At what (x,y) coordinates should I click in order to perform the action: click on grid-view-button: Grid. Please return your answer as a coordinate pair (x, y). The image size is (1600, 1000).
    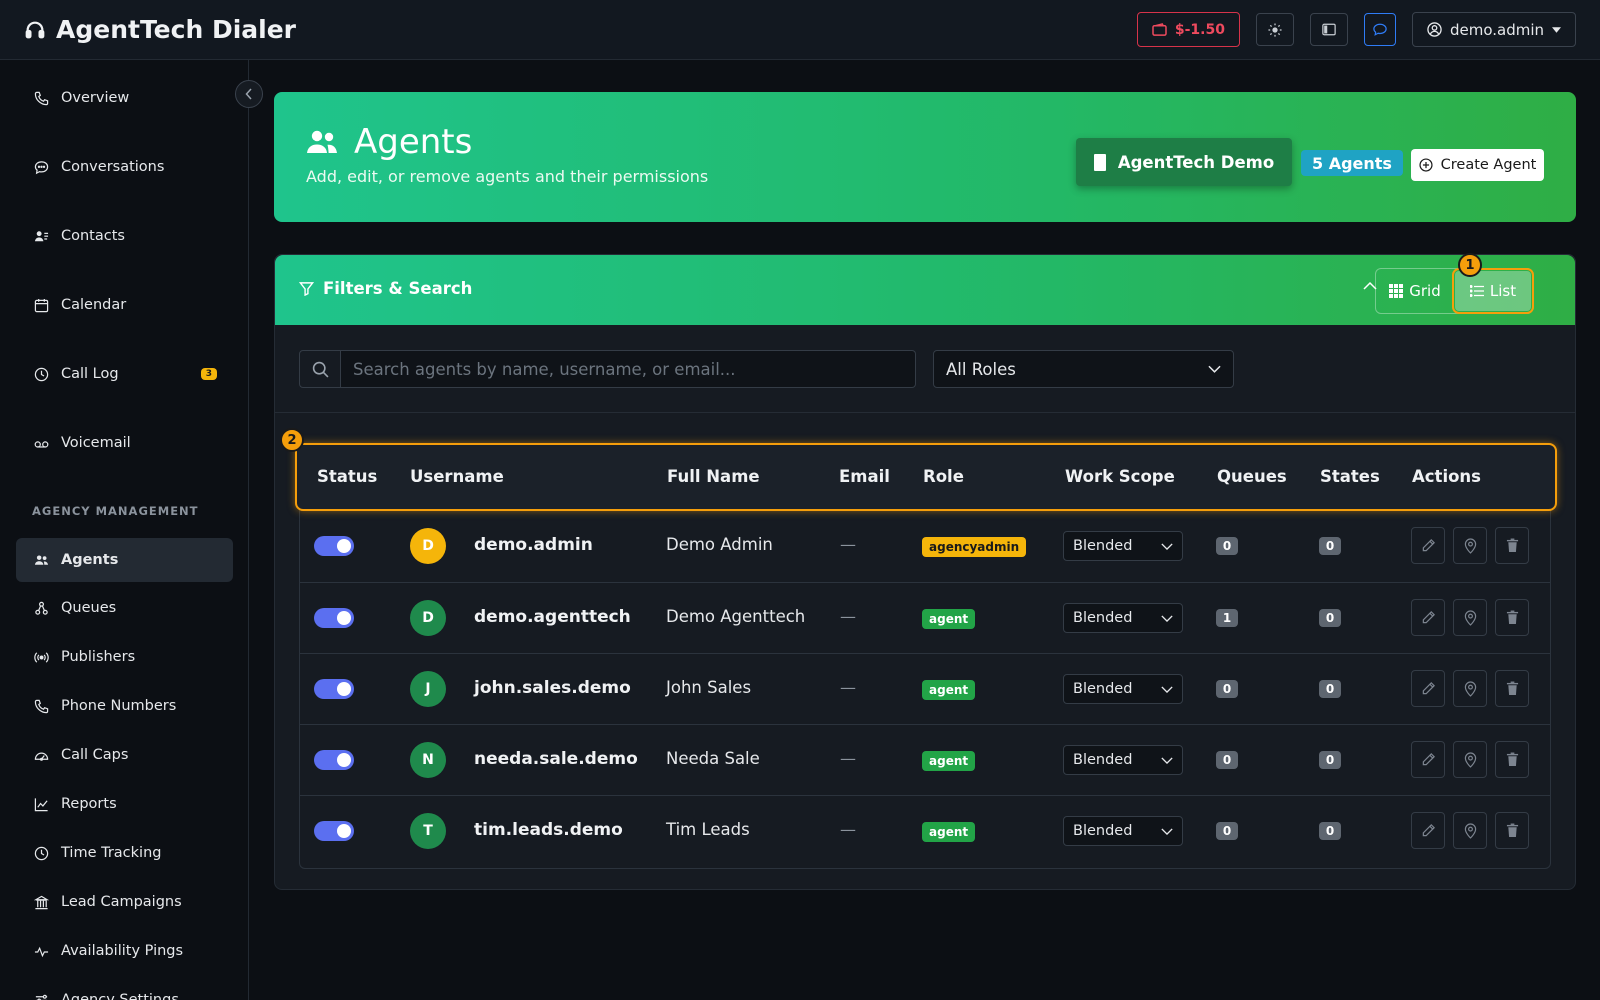
    Looking at the image, I should click on (1415, 291).